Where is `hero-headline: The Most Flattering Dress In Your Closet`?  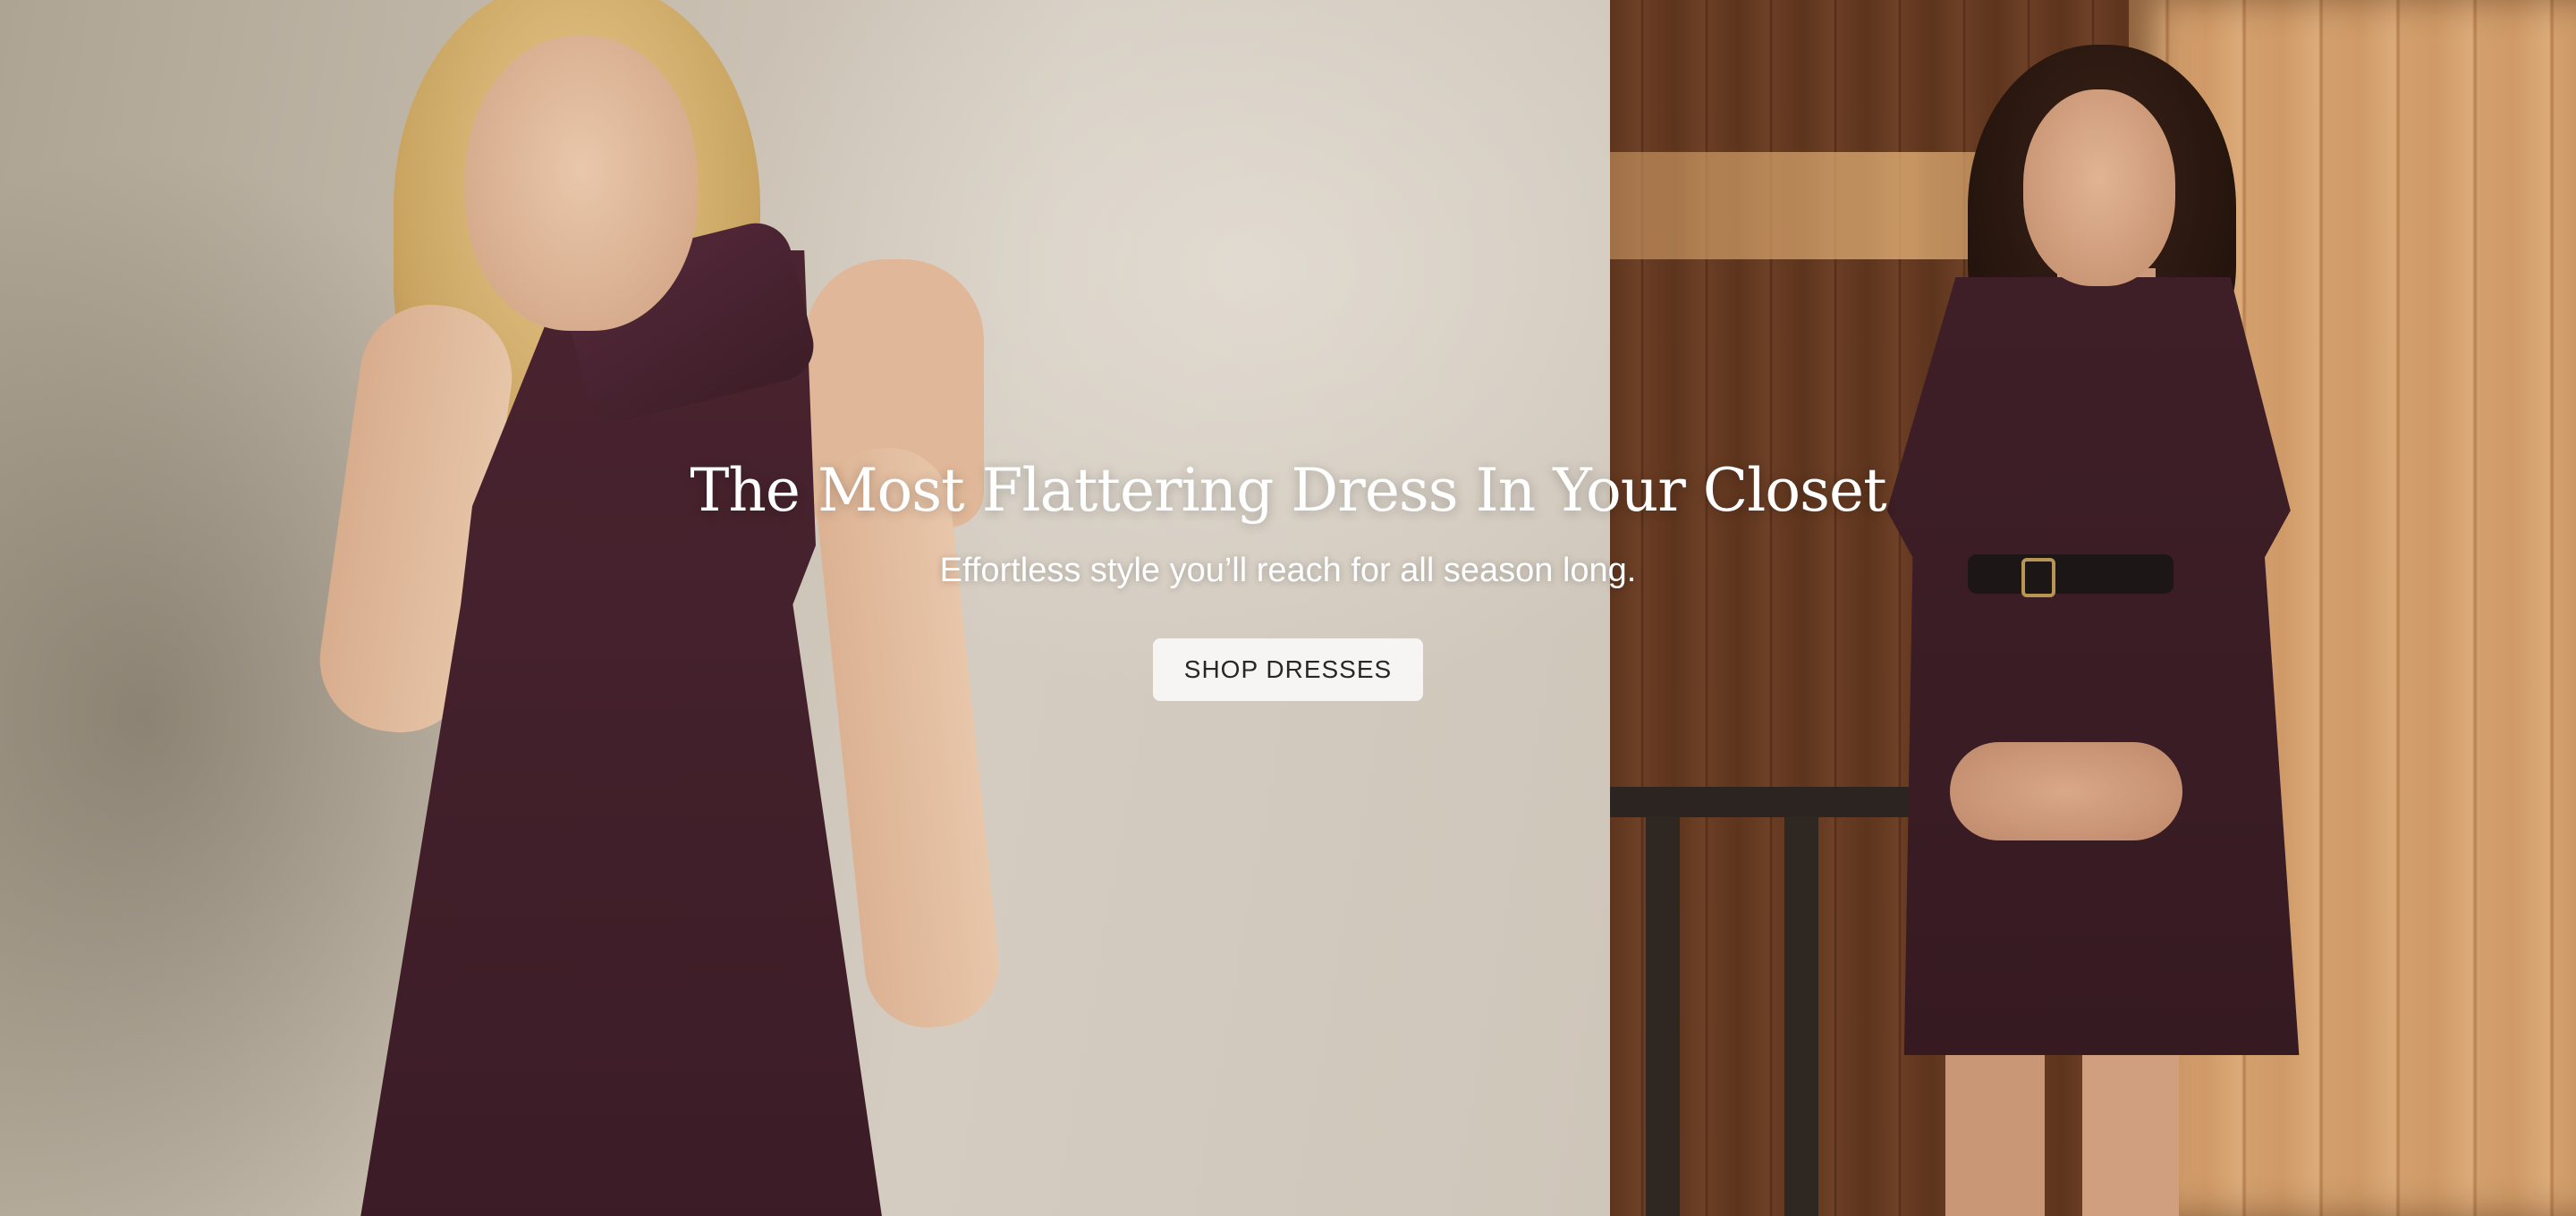
hero-headline: The Most Flattering Dress In Your Closet is located at coordinates (1288, 491).